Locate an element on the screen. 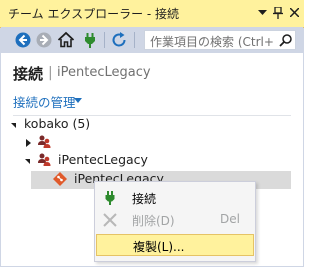 This screenshot has height=267, width=320. back-icon is located at coordinates (23, 40).